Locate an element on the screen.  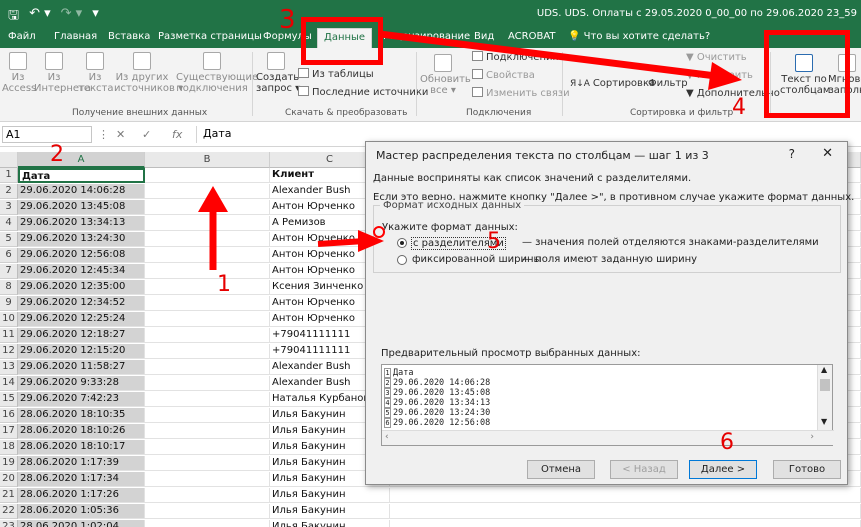
annotation-5: 5 is located at coordinates (494, 241).